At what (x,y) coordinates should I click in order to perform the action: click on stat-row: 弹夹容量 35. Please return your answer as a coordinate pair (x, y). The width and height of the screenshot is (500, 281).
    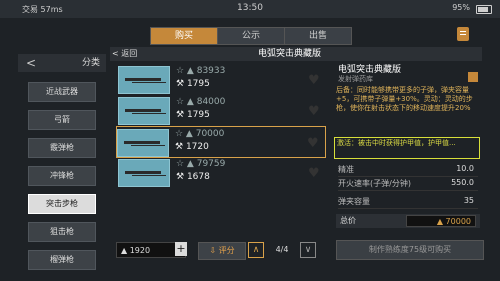
    Looking at the image, I should click on (408, 202).